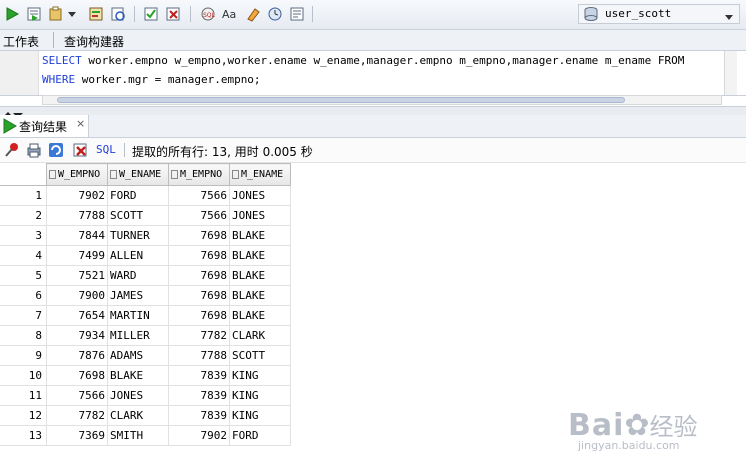 This screenshot has width=746, height=470. What do you see at coordinates (659, 14) in the screenshot?
I see `connection-selector: user_scott` at bounding box center [659, 14].